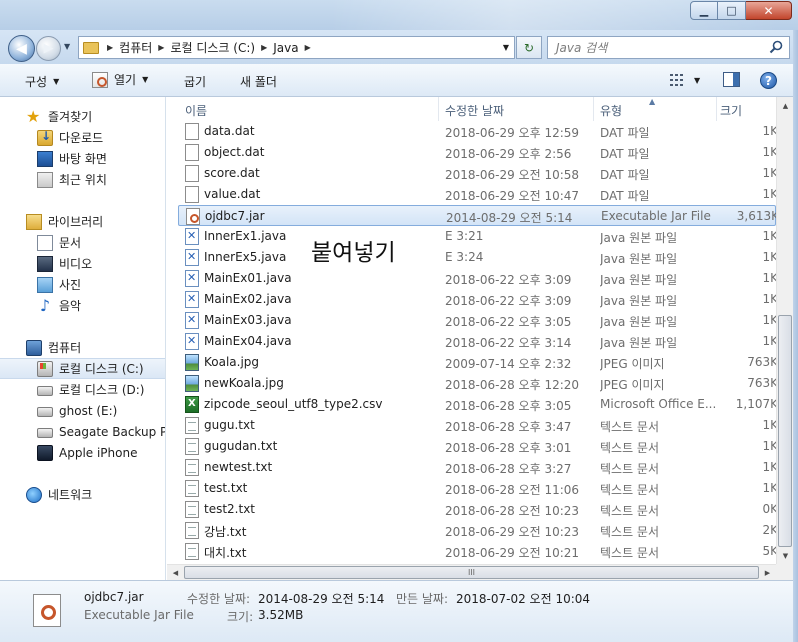 The image size is (798, 642). I want to click on breadcrumb-computer: 컴퓨터, so click(135, 47).